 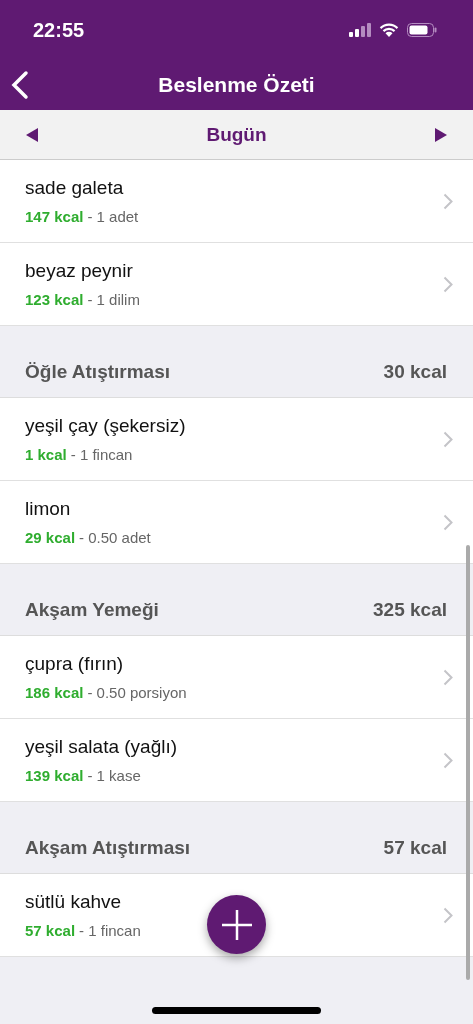 What do you see at coordinates (54, 775) in the screenshot?
I see `food-calories: 139 kcal` at bounding box center [54, 775].